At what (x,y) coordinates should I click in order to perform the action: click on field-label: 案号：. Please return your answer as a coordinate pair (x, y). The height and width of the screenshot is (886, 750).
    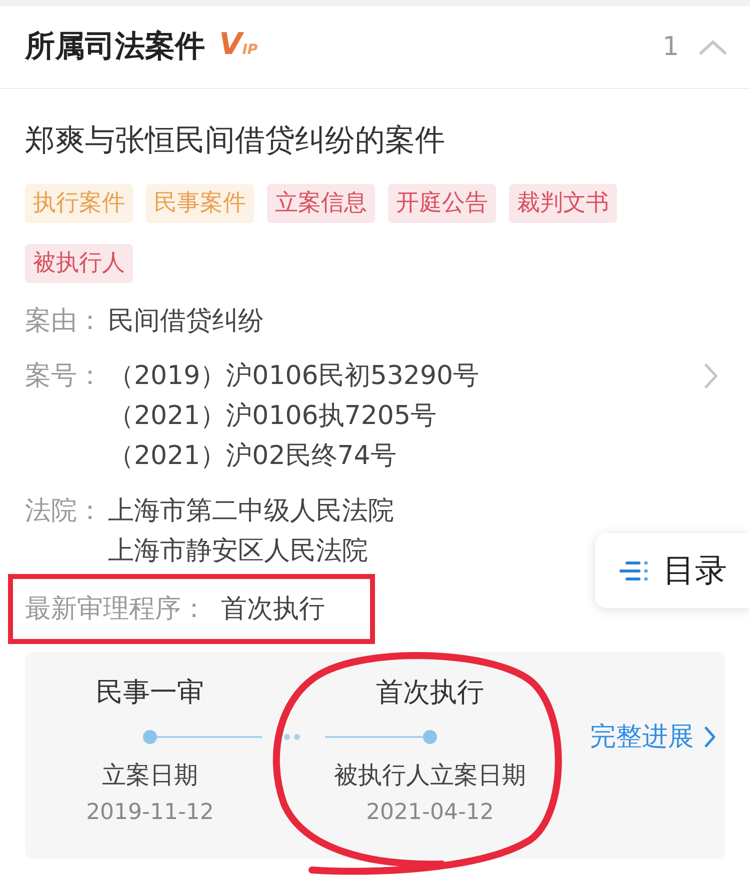
    Looking at the image, I should click on (64, 376).